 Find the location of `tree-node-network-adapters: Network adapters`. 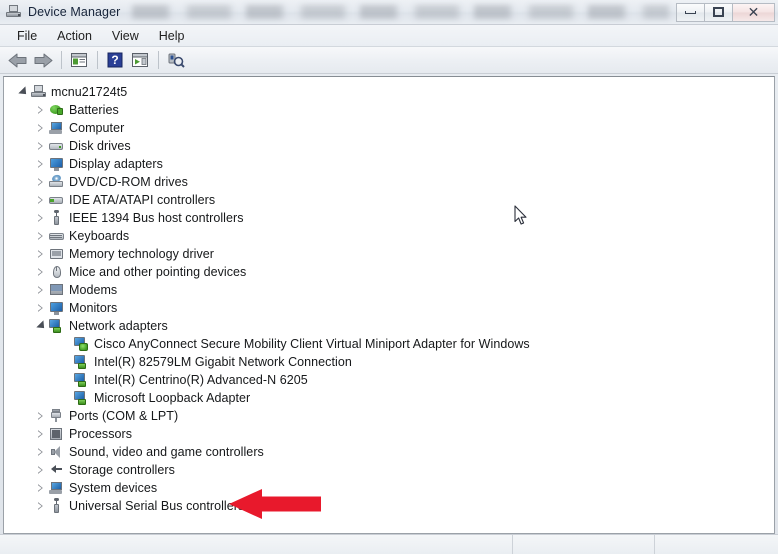

tree-node-network-adapters: Network adapters is located at coordinates (392, 326).